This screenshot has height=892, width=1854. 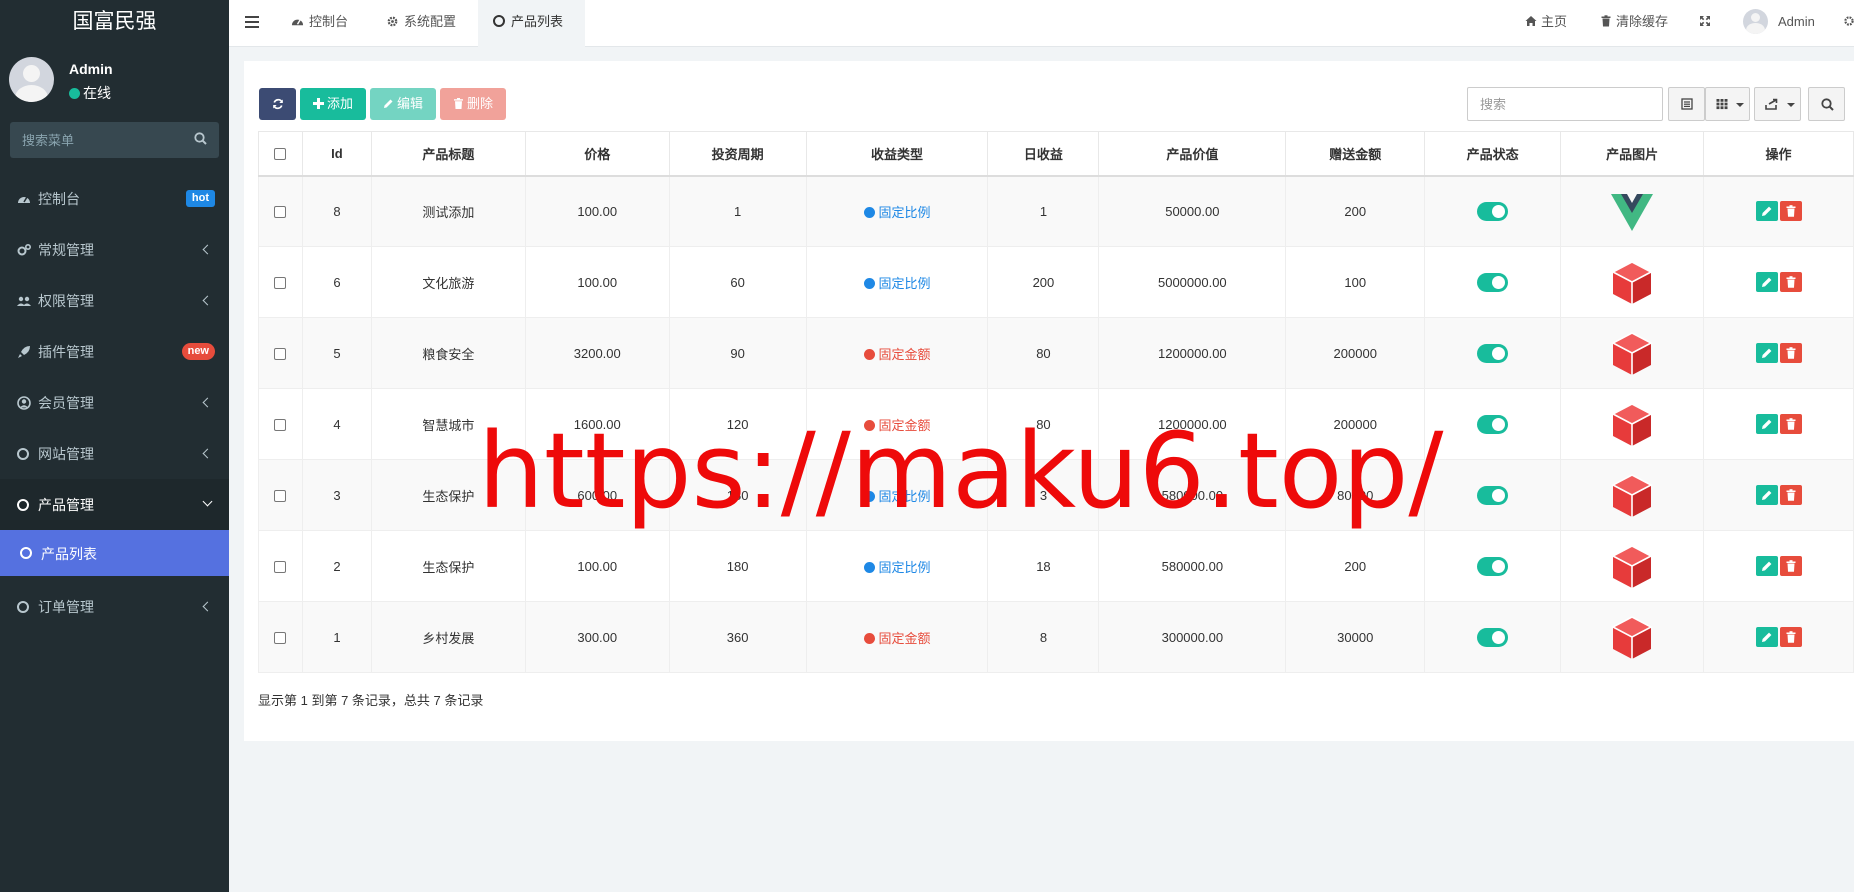 What do you see at coordinates (1043, 154) in the screenshot?
I see `column-header: 日收益` at bounding box center [1043, 154].